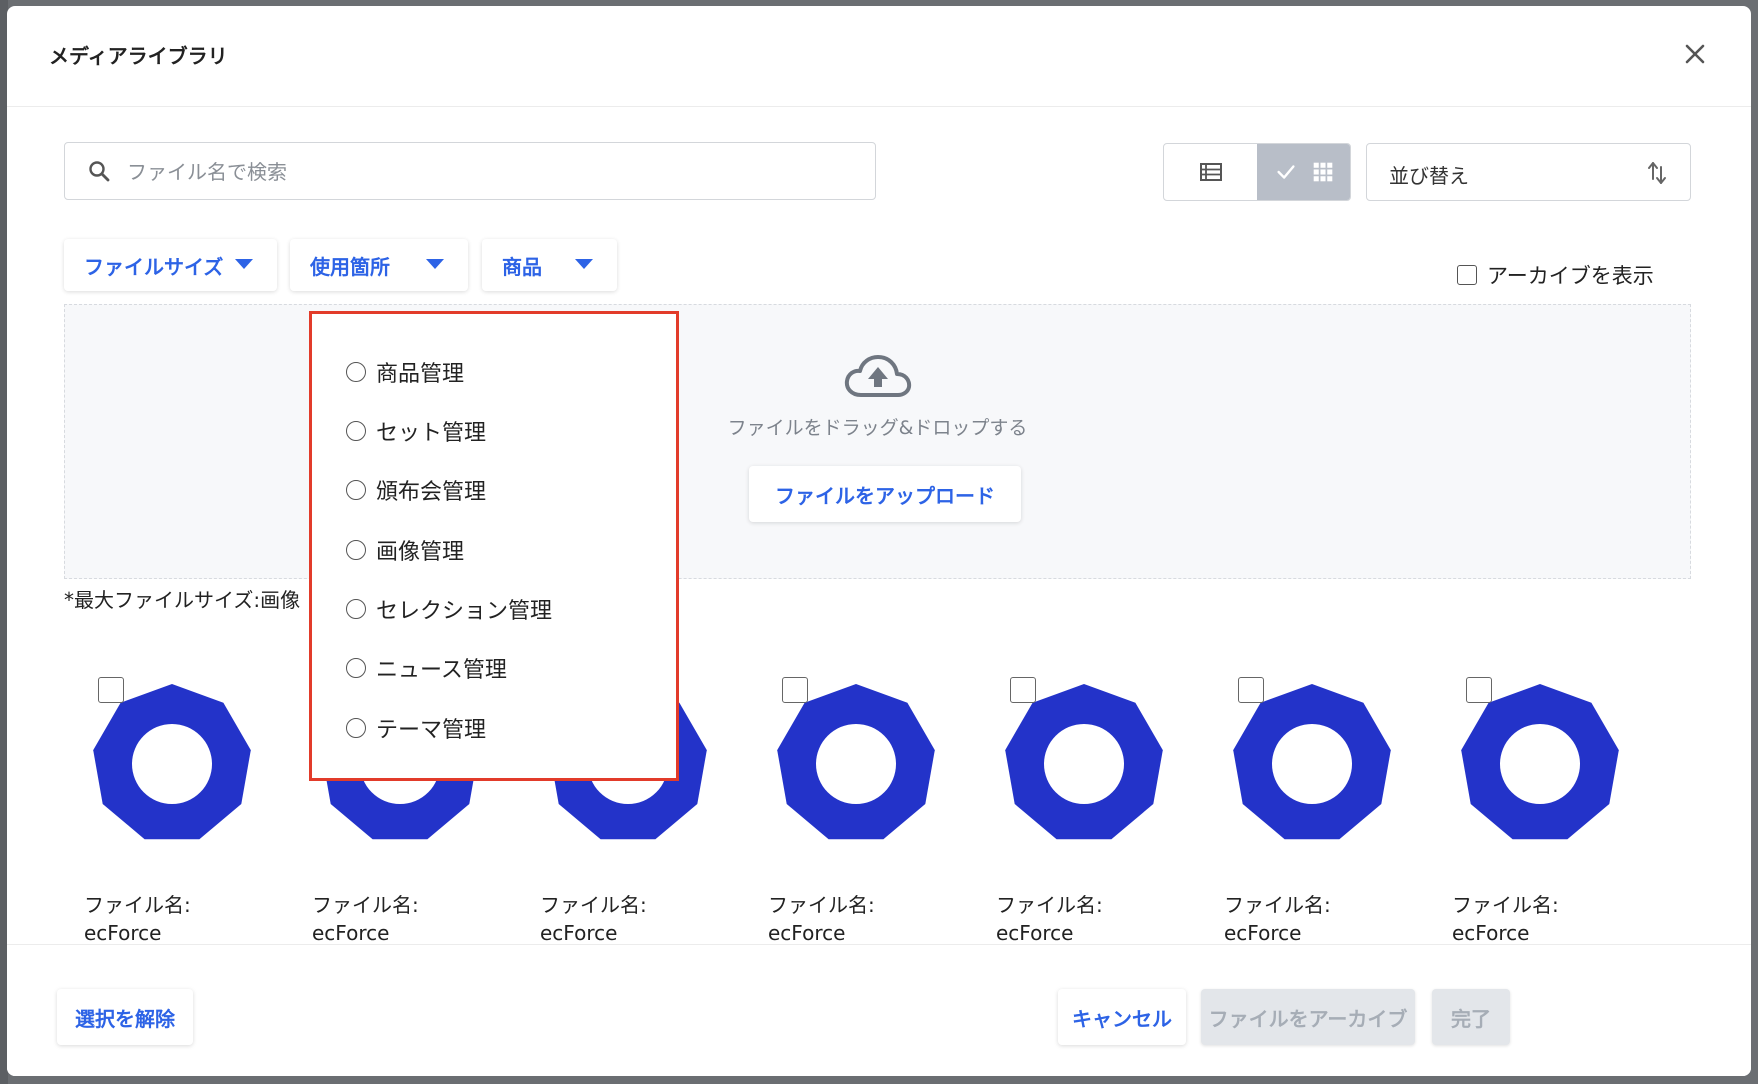 This screenshot has height=1084, width=1758. I want to click on usage-option-subscription: 頒布会管理, so click(416, 490).